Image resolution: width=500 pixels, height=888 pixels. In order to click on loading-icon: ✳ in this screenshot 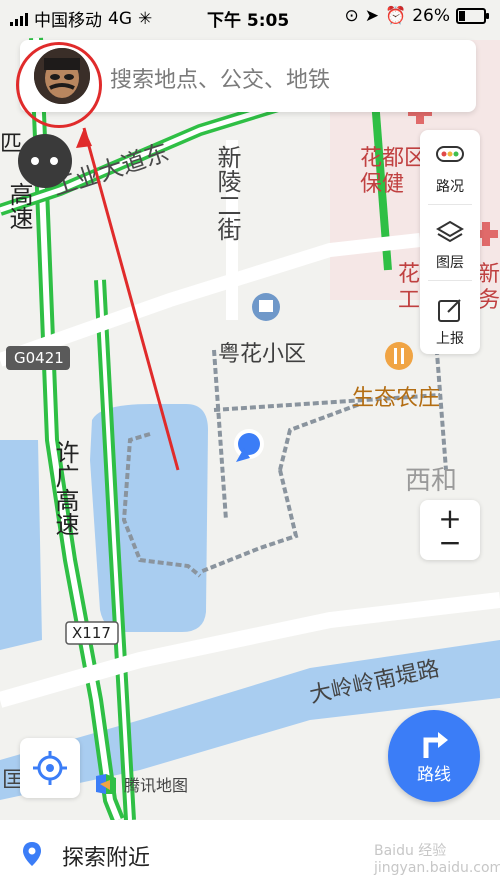, I will do `click(145, 18)`.